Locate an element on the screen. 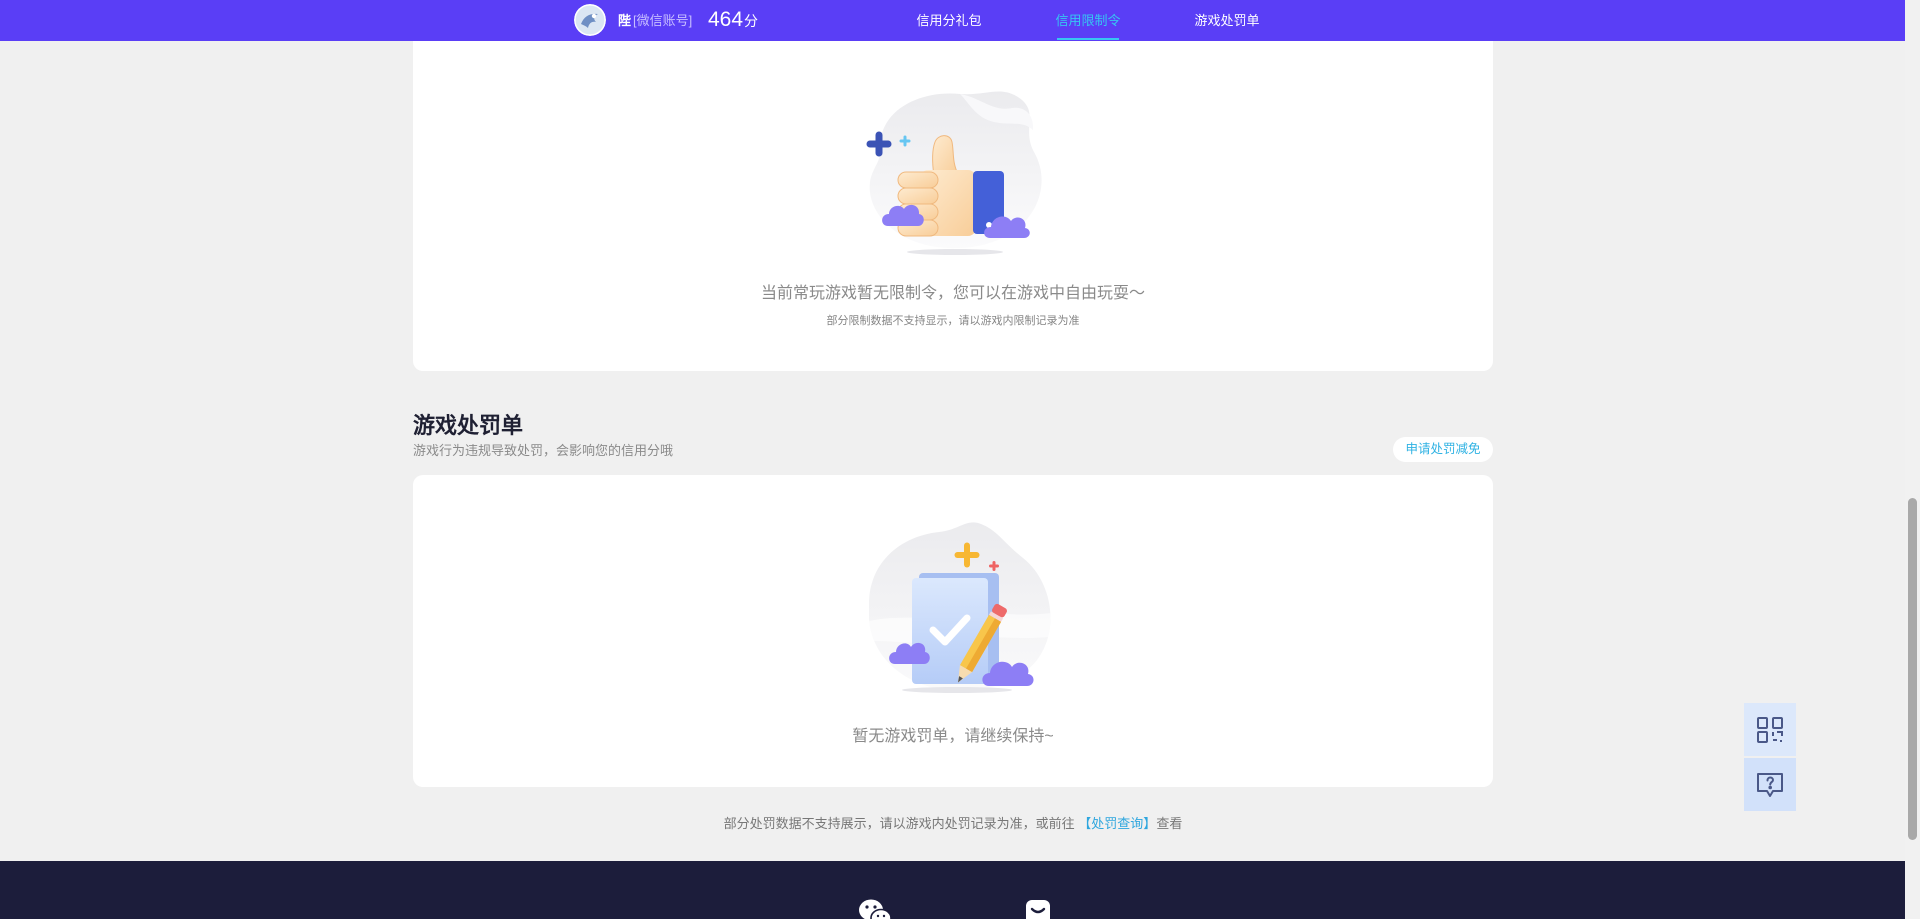 This screenshot has height=919, width=1920. document-check-illustration is located at coordinates (960, 607).